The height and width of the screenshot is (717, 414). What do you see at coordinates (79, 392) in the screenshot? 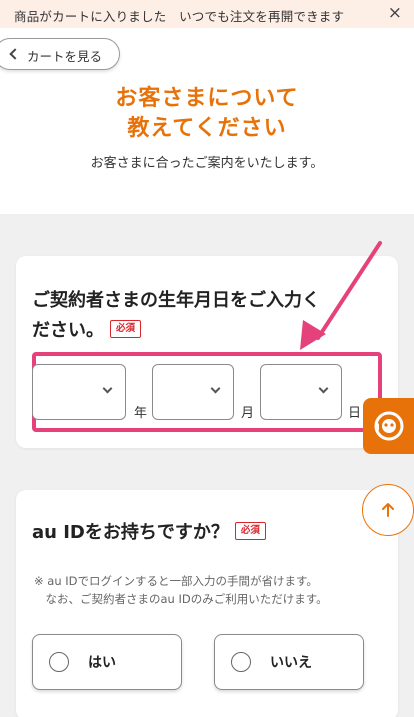
I see `birth-year-select` at bounding box center [79, 392].